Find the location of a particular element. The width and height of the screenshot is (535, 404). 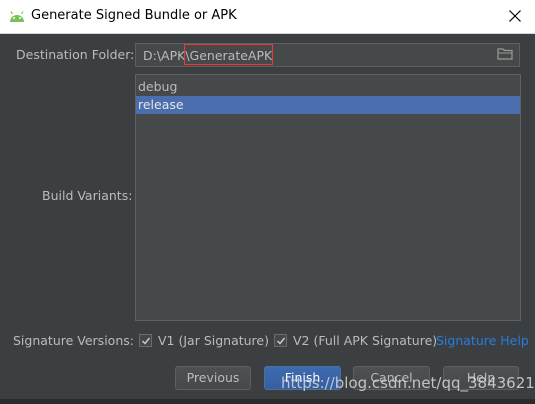

signature-versions-label: Signature Versions: is located at coordinates (73, 340).